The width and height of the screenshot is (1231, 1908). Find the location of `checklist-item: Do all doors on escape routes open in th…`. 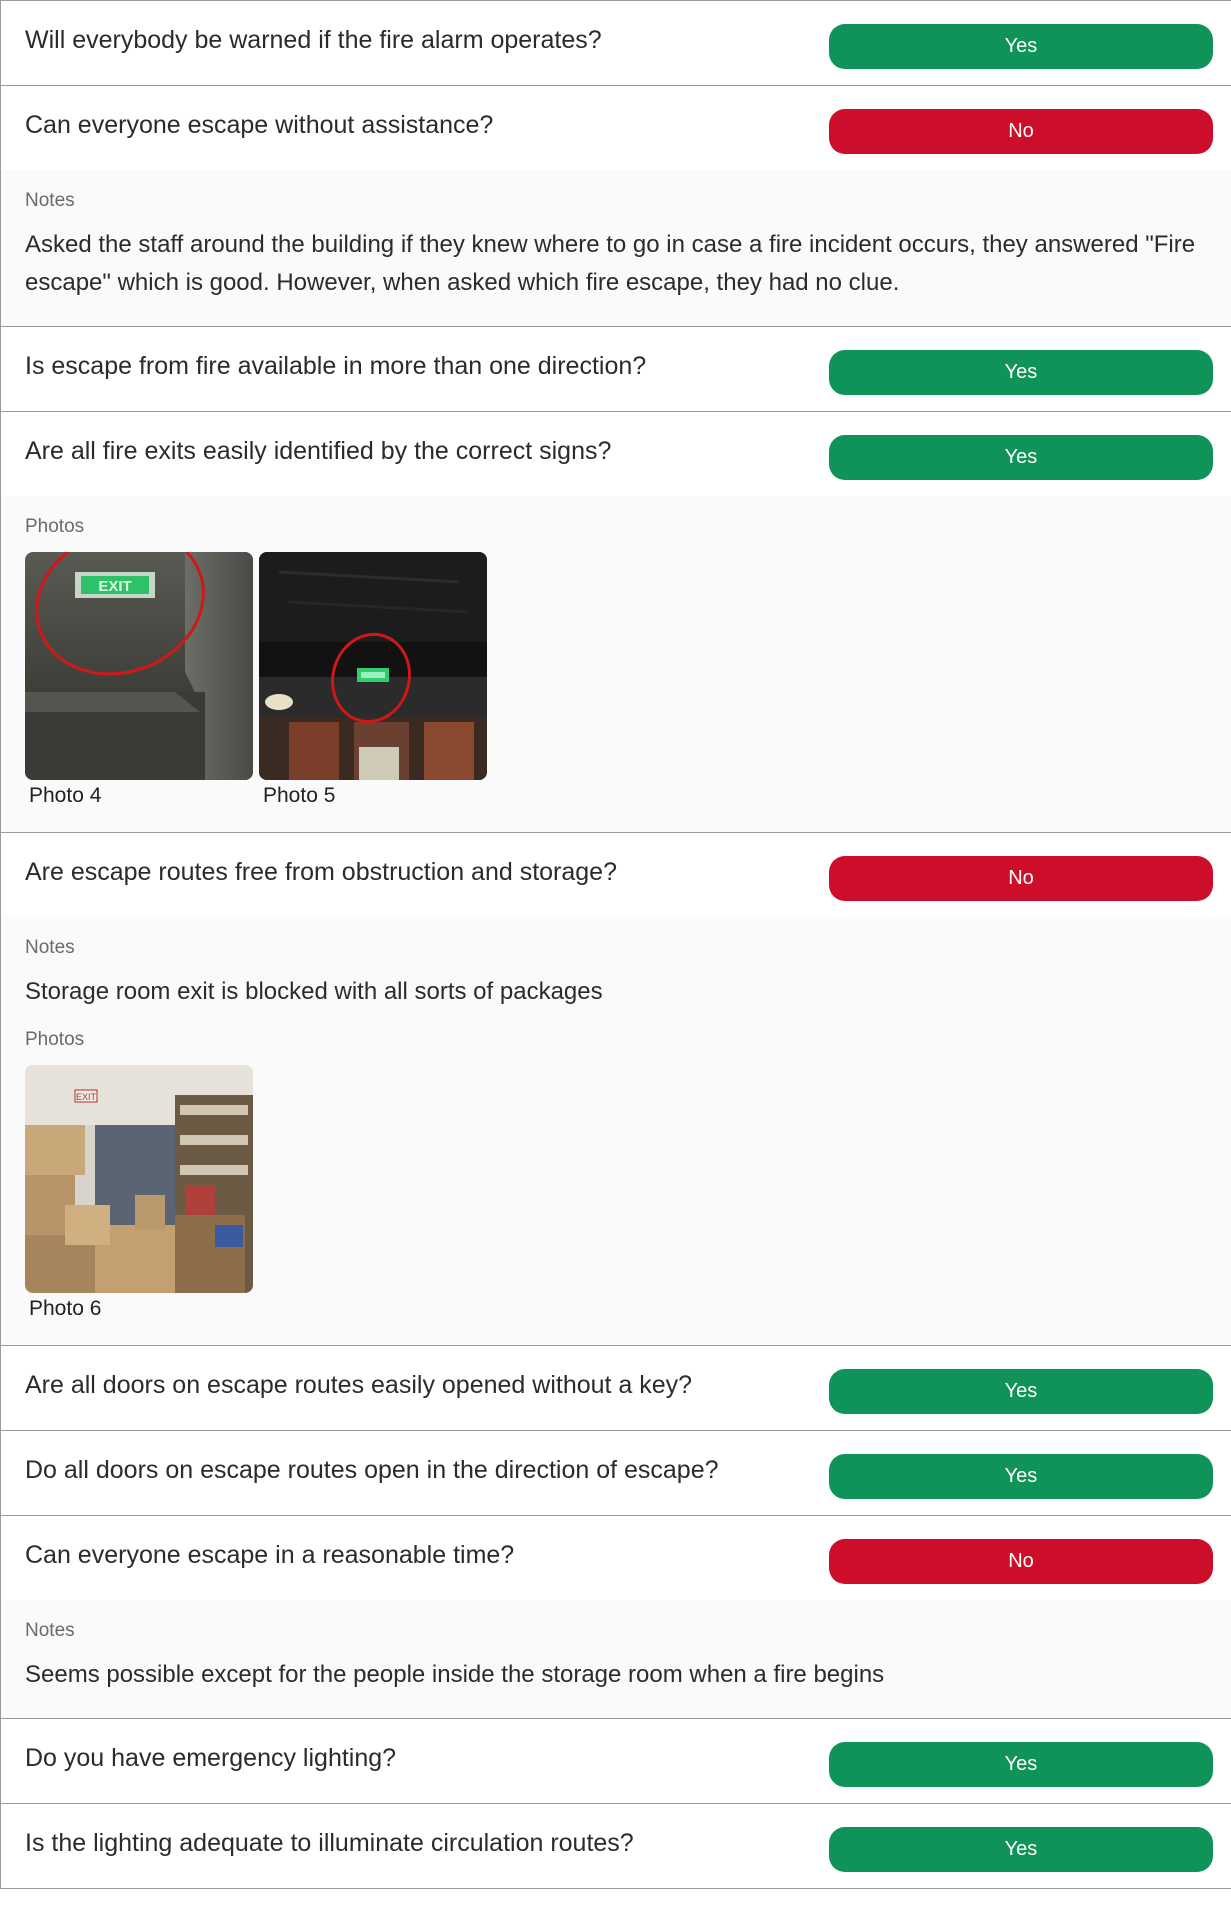

checklist-item: Do all doors on escape routes open in th… is located at coordinates (616, 1473).